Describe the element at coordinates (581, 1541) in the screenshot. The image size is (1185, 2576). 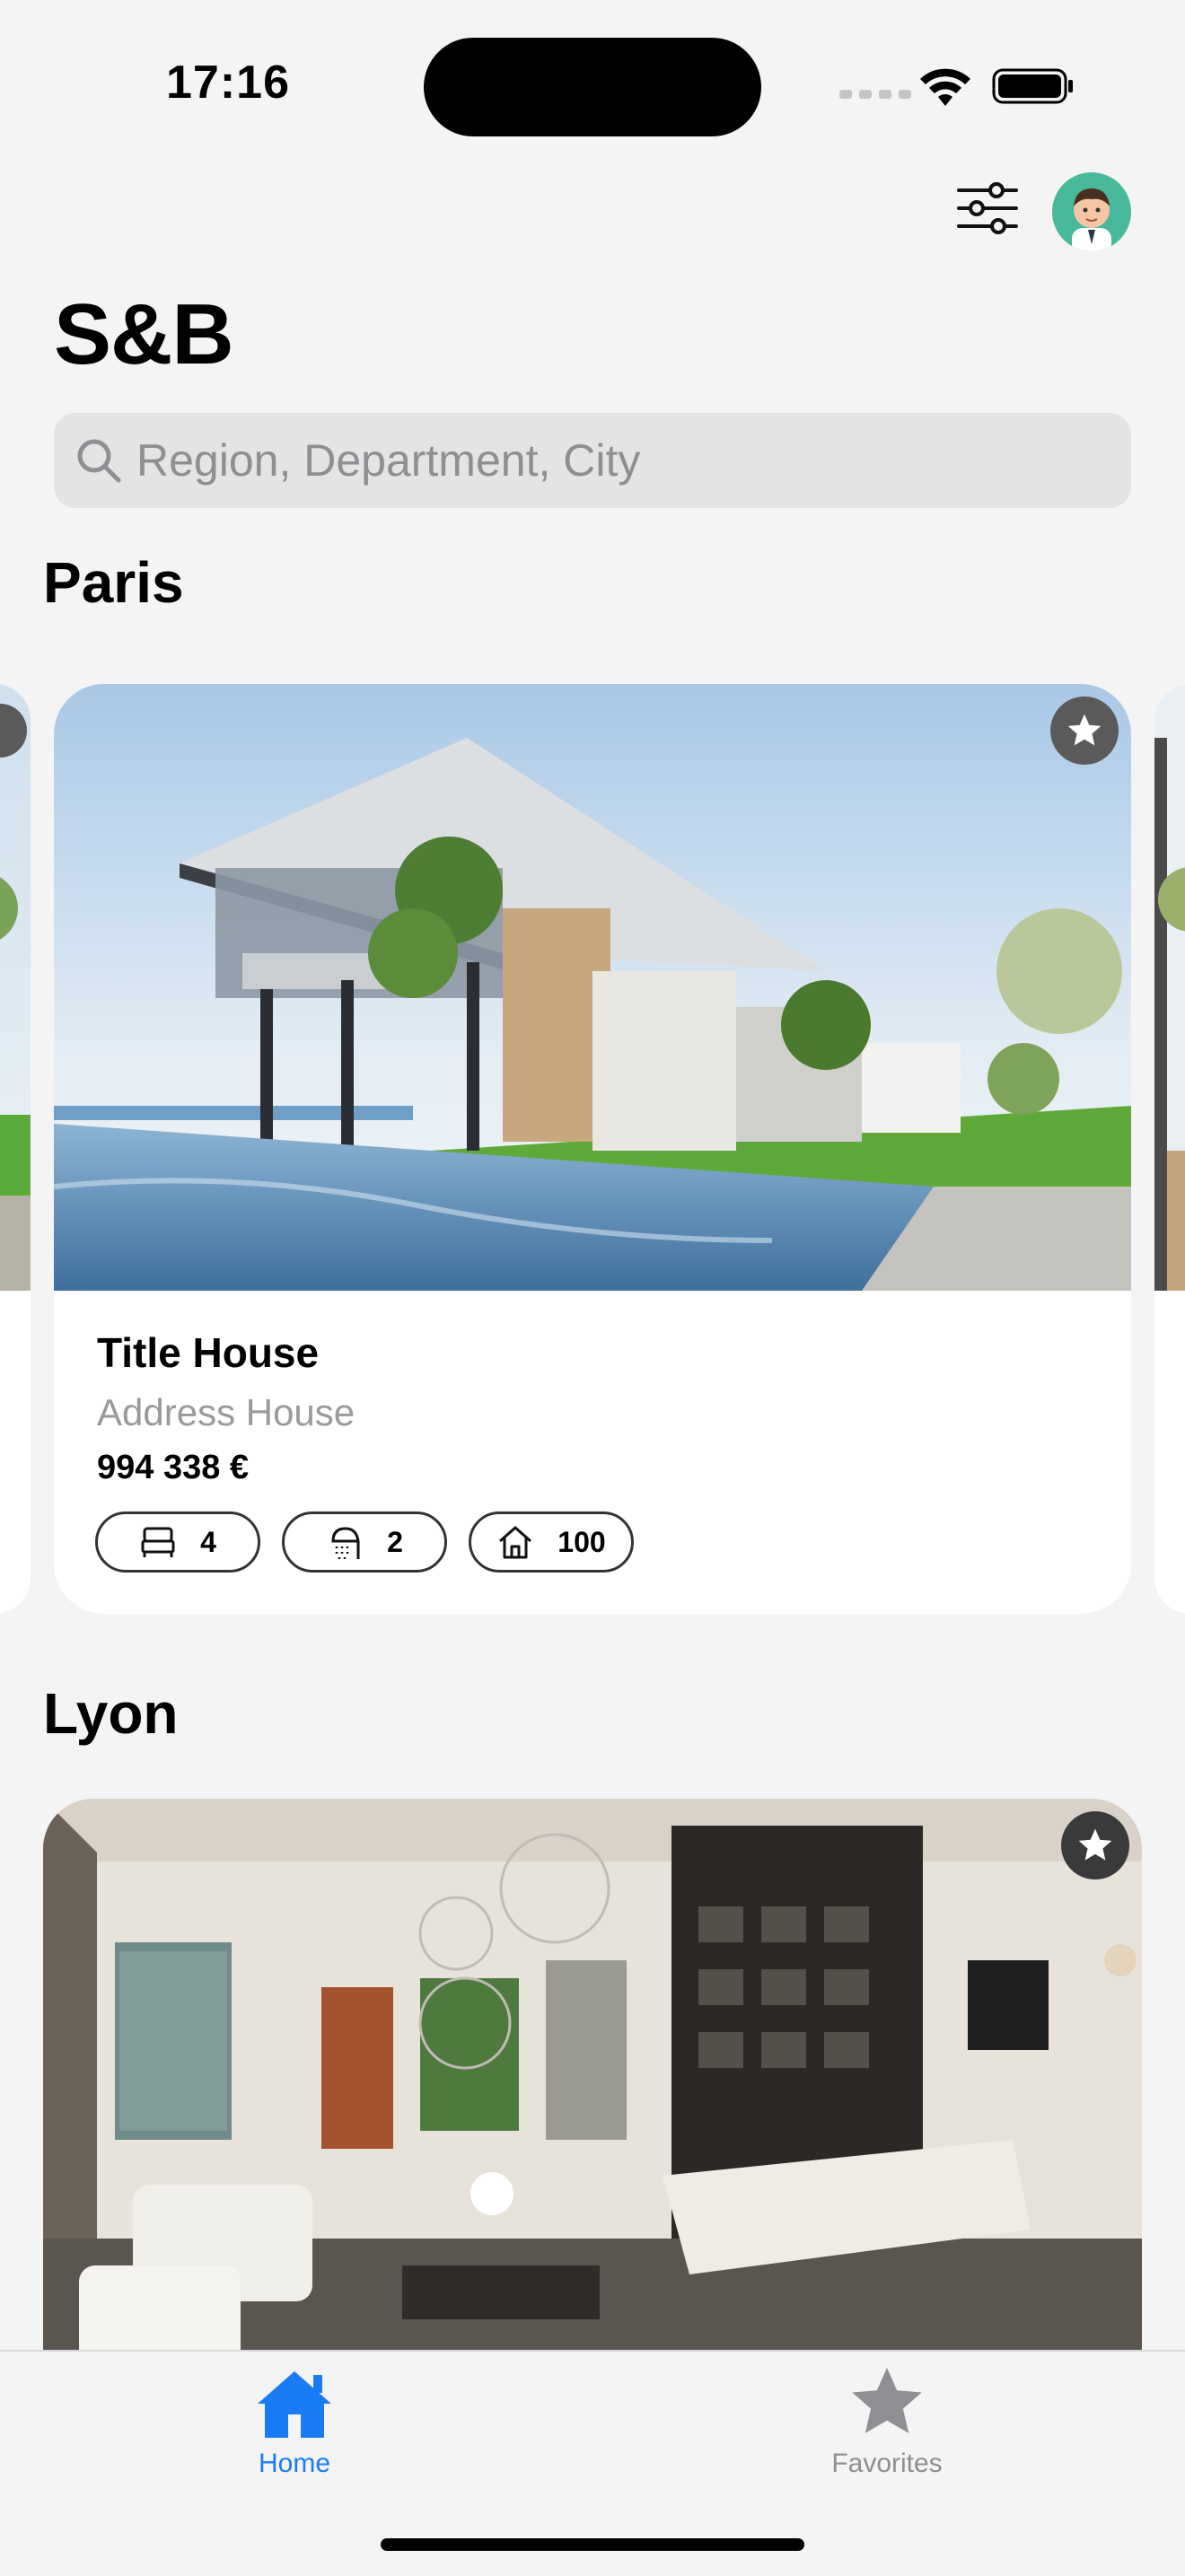
I see `area-value: 100` at that location.